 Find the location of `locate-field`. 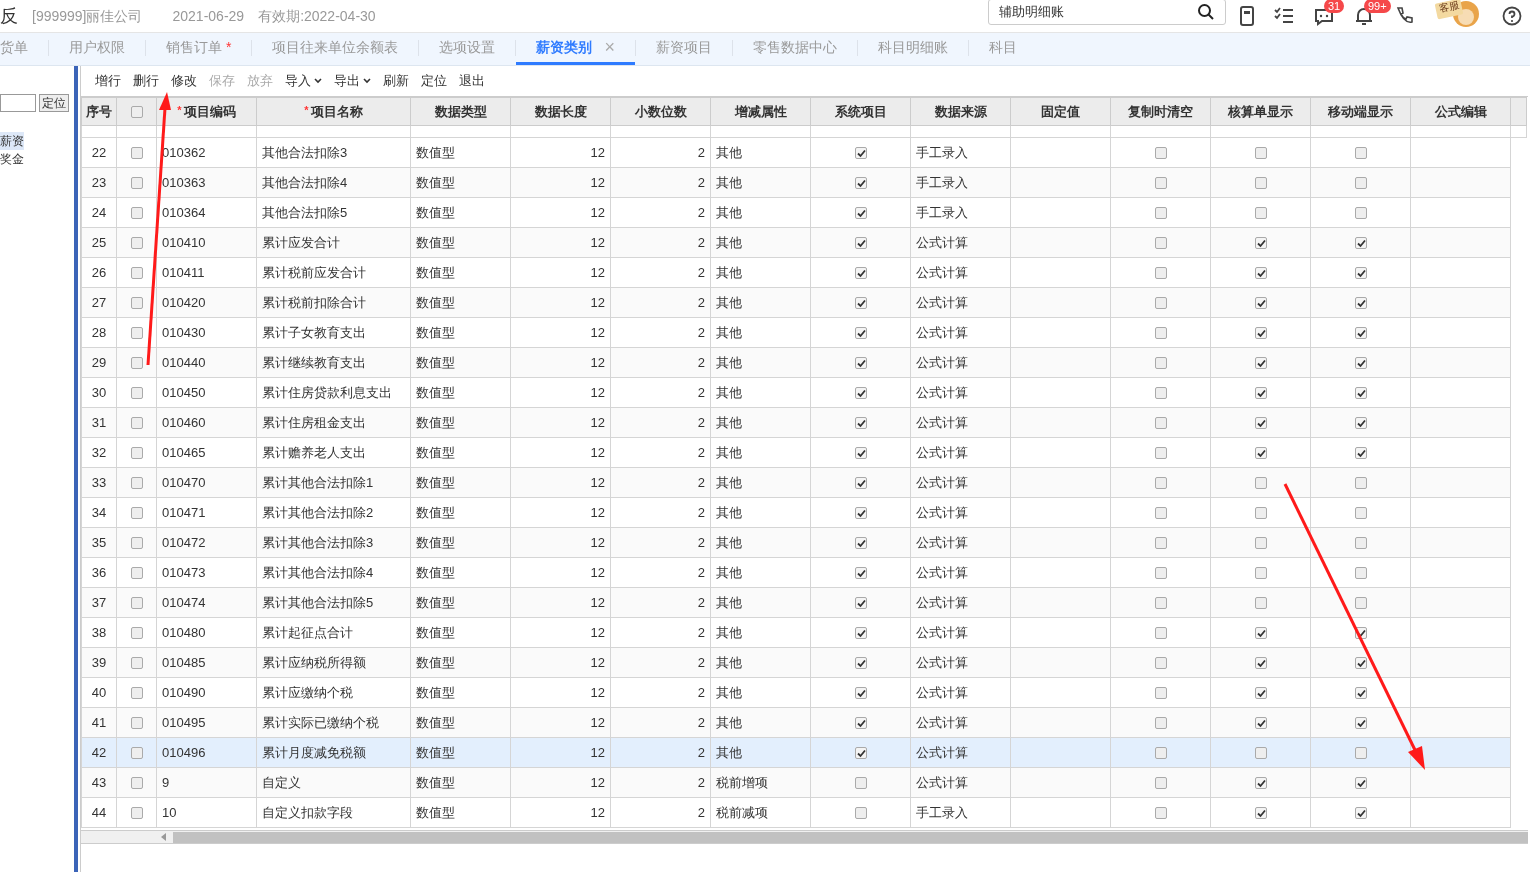

locate-field is located at coordinates (18, 103).